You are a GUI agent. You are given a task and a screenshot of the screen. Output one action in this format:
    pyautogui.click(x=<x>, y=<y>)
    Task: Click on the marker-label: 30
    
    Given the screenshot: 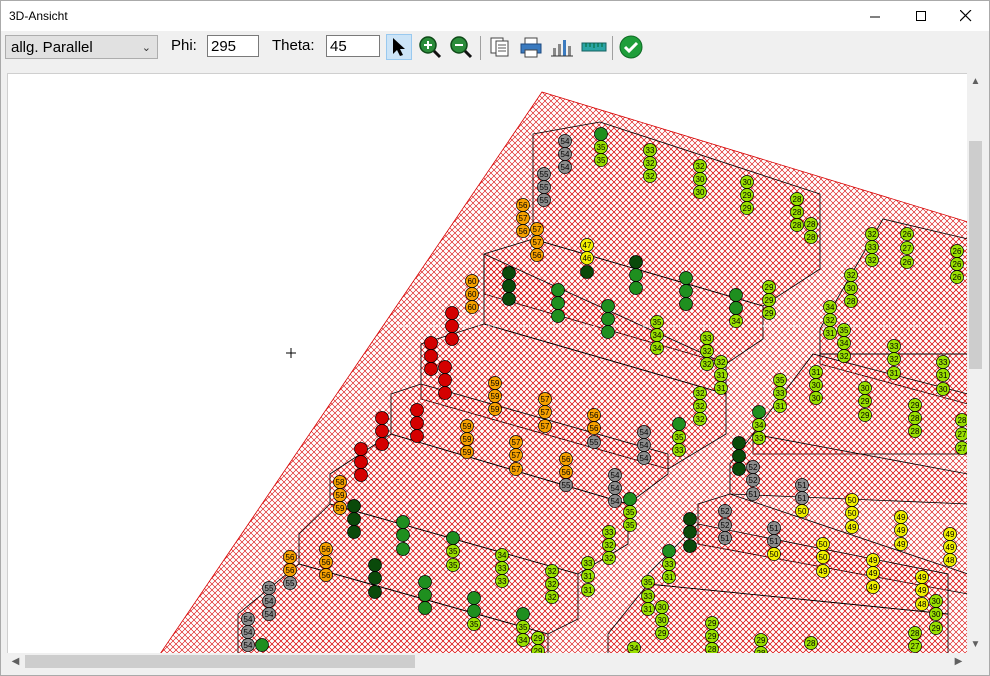 What is the action you would take?
    pyautogui.click(x=851, y=288)
    